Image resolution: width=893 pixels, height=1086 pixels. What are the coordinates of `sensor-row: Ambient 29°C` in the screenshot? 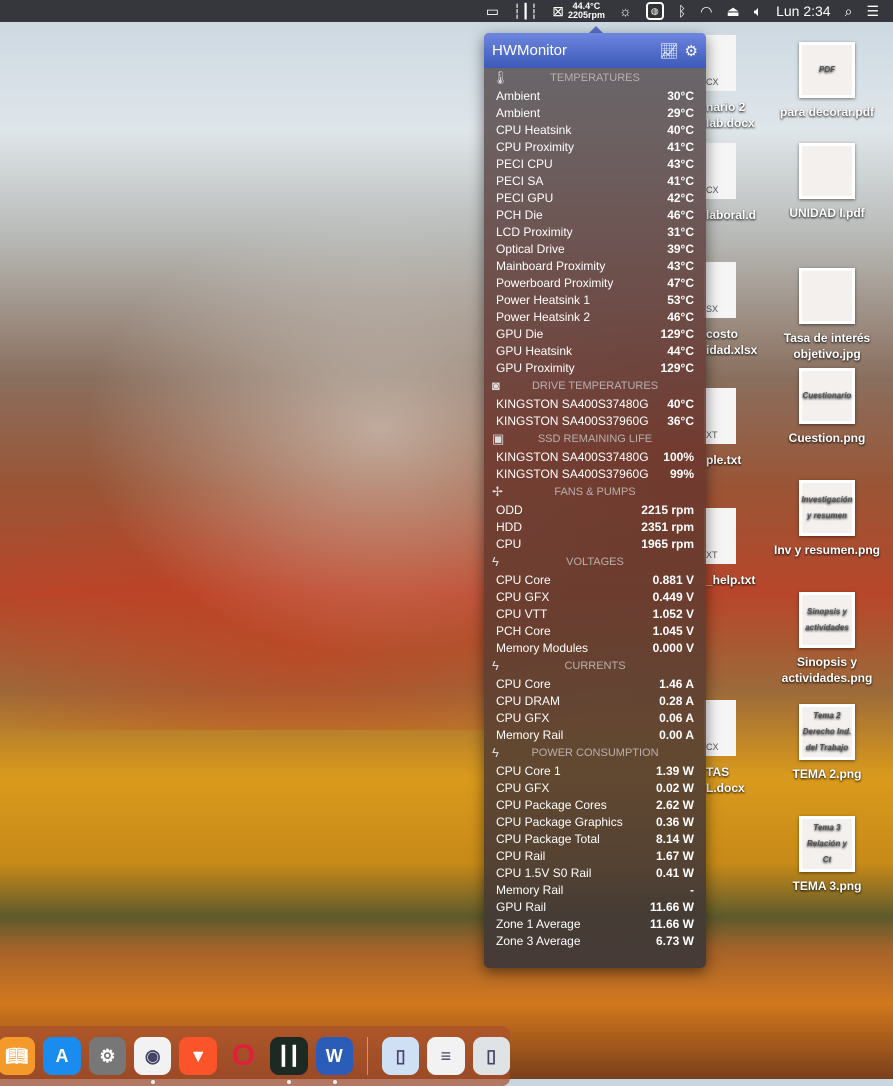 It's located at (595, 112).